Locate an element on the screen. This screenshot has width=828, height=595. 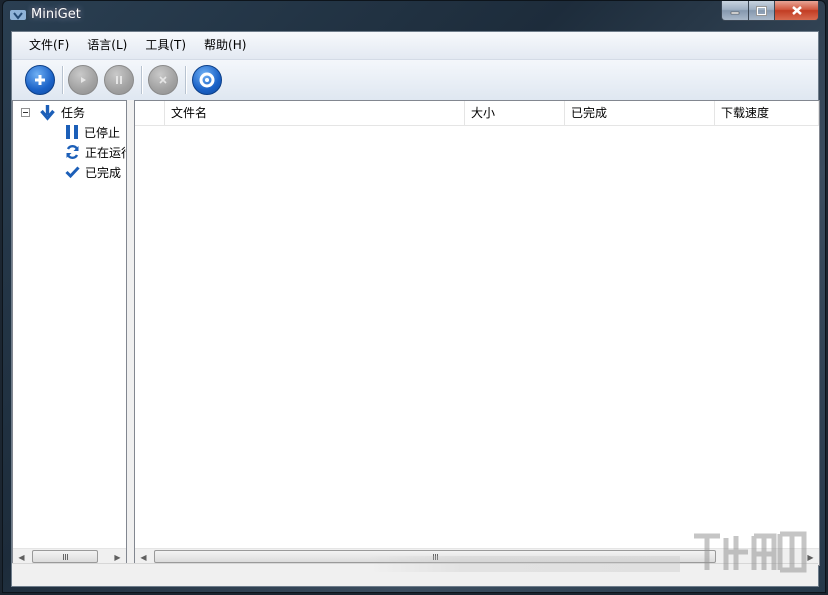
tree-collapse-toggle is located at coordinates (25, 112).